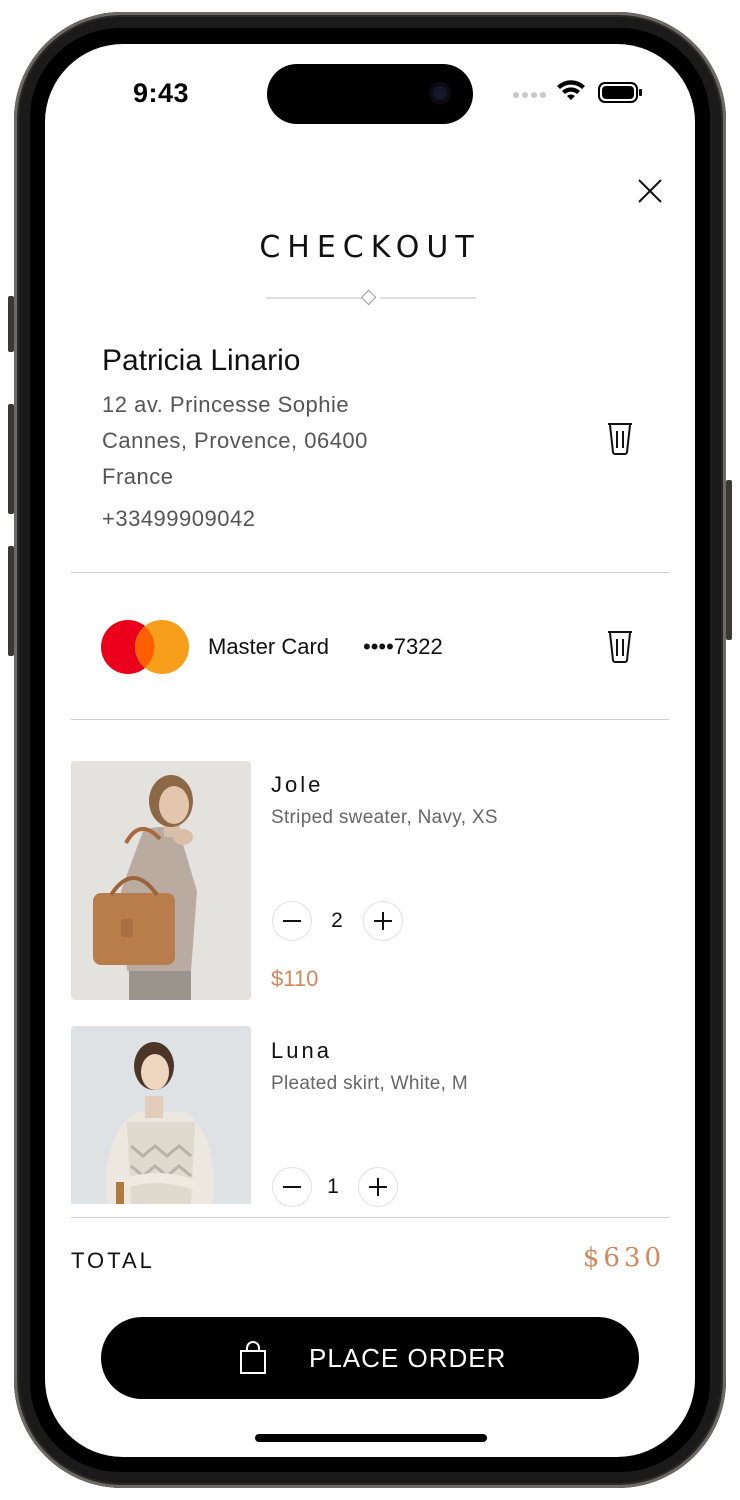  I want to click on battery-icon, so click(620, 92).